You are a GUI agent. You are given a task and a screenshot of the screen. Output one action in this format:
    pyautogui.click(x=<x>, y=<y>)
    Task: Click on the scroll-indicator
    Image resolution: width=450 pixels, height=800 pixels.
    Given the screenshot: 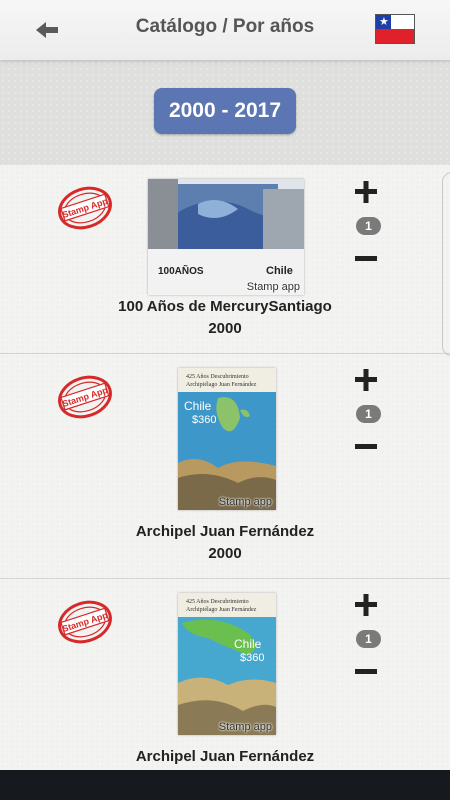 What is the action you would take?
    pyautogui.click(x=446, y=264)
    